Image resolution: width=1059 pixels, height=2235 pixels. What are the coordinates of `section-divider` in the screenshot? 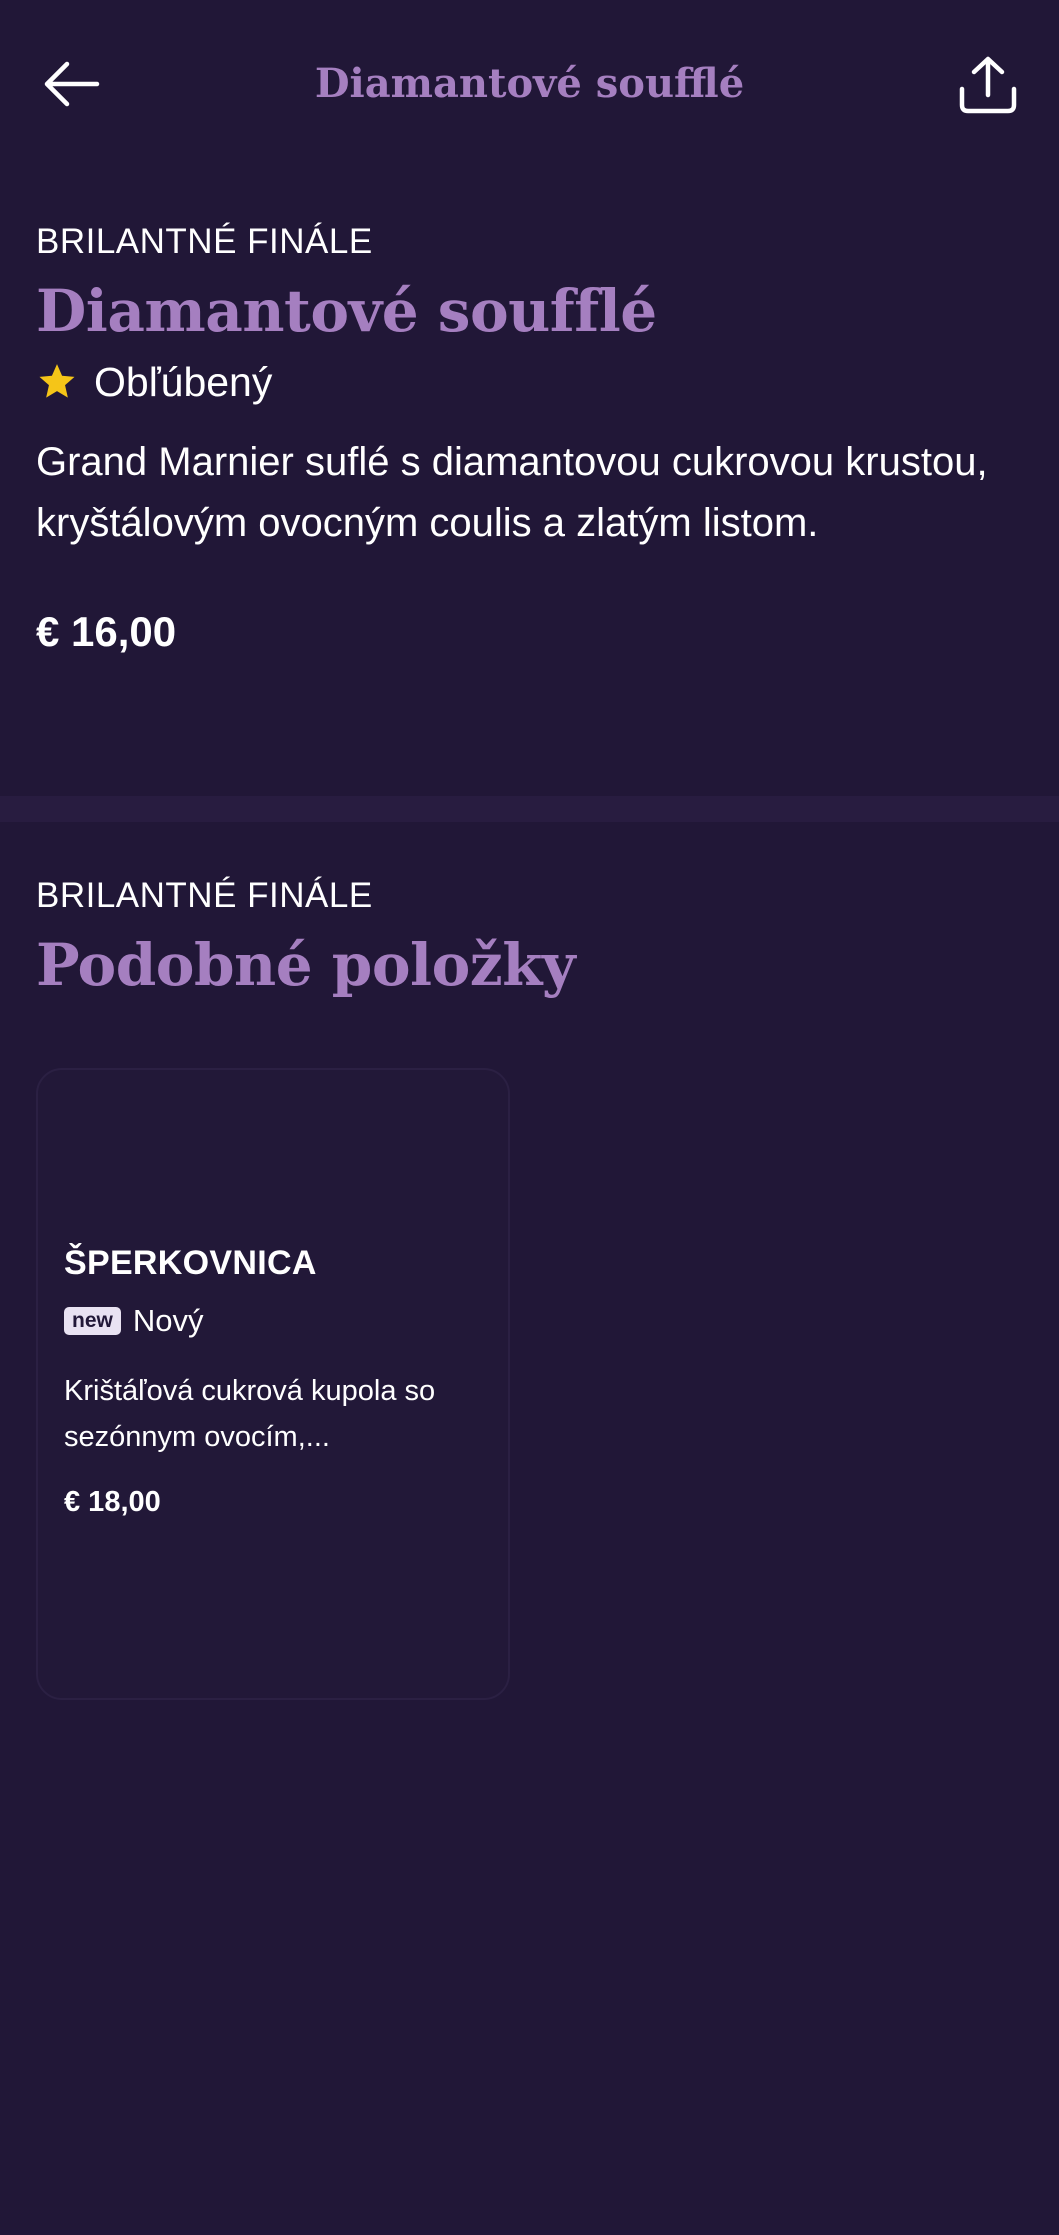 It's located at (529, 809).